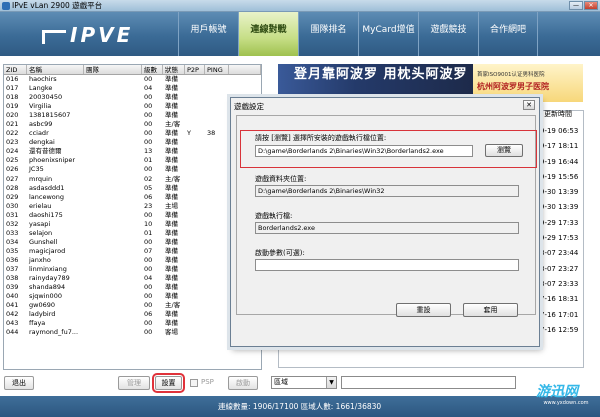  Describe the element at coordinates (132, 115) in the screenshot. I see `table-row: 020 1381815607 00 準備` at that location.